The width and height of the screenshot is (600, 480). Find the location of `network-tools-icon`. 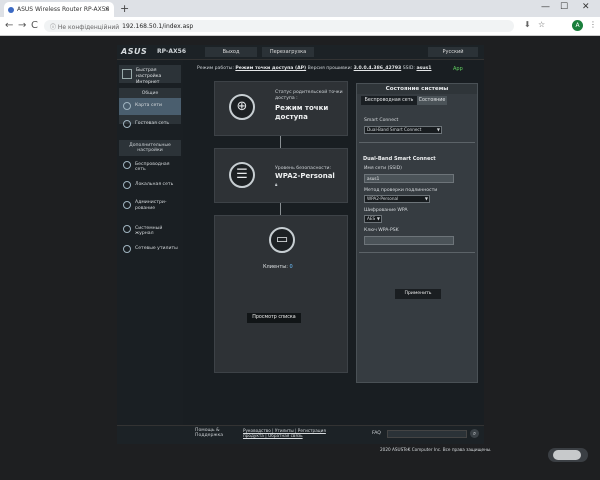

network-tools-icon is located at coordinates (127, 249).